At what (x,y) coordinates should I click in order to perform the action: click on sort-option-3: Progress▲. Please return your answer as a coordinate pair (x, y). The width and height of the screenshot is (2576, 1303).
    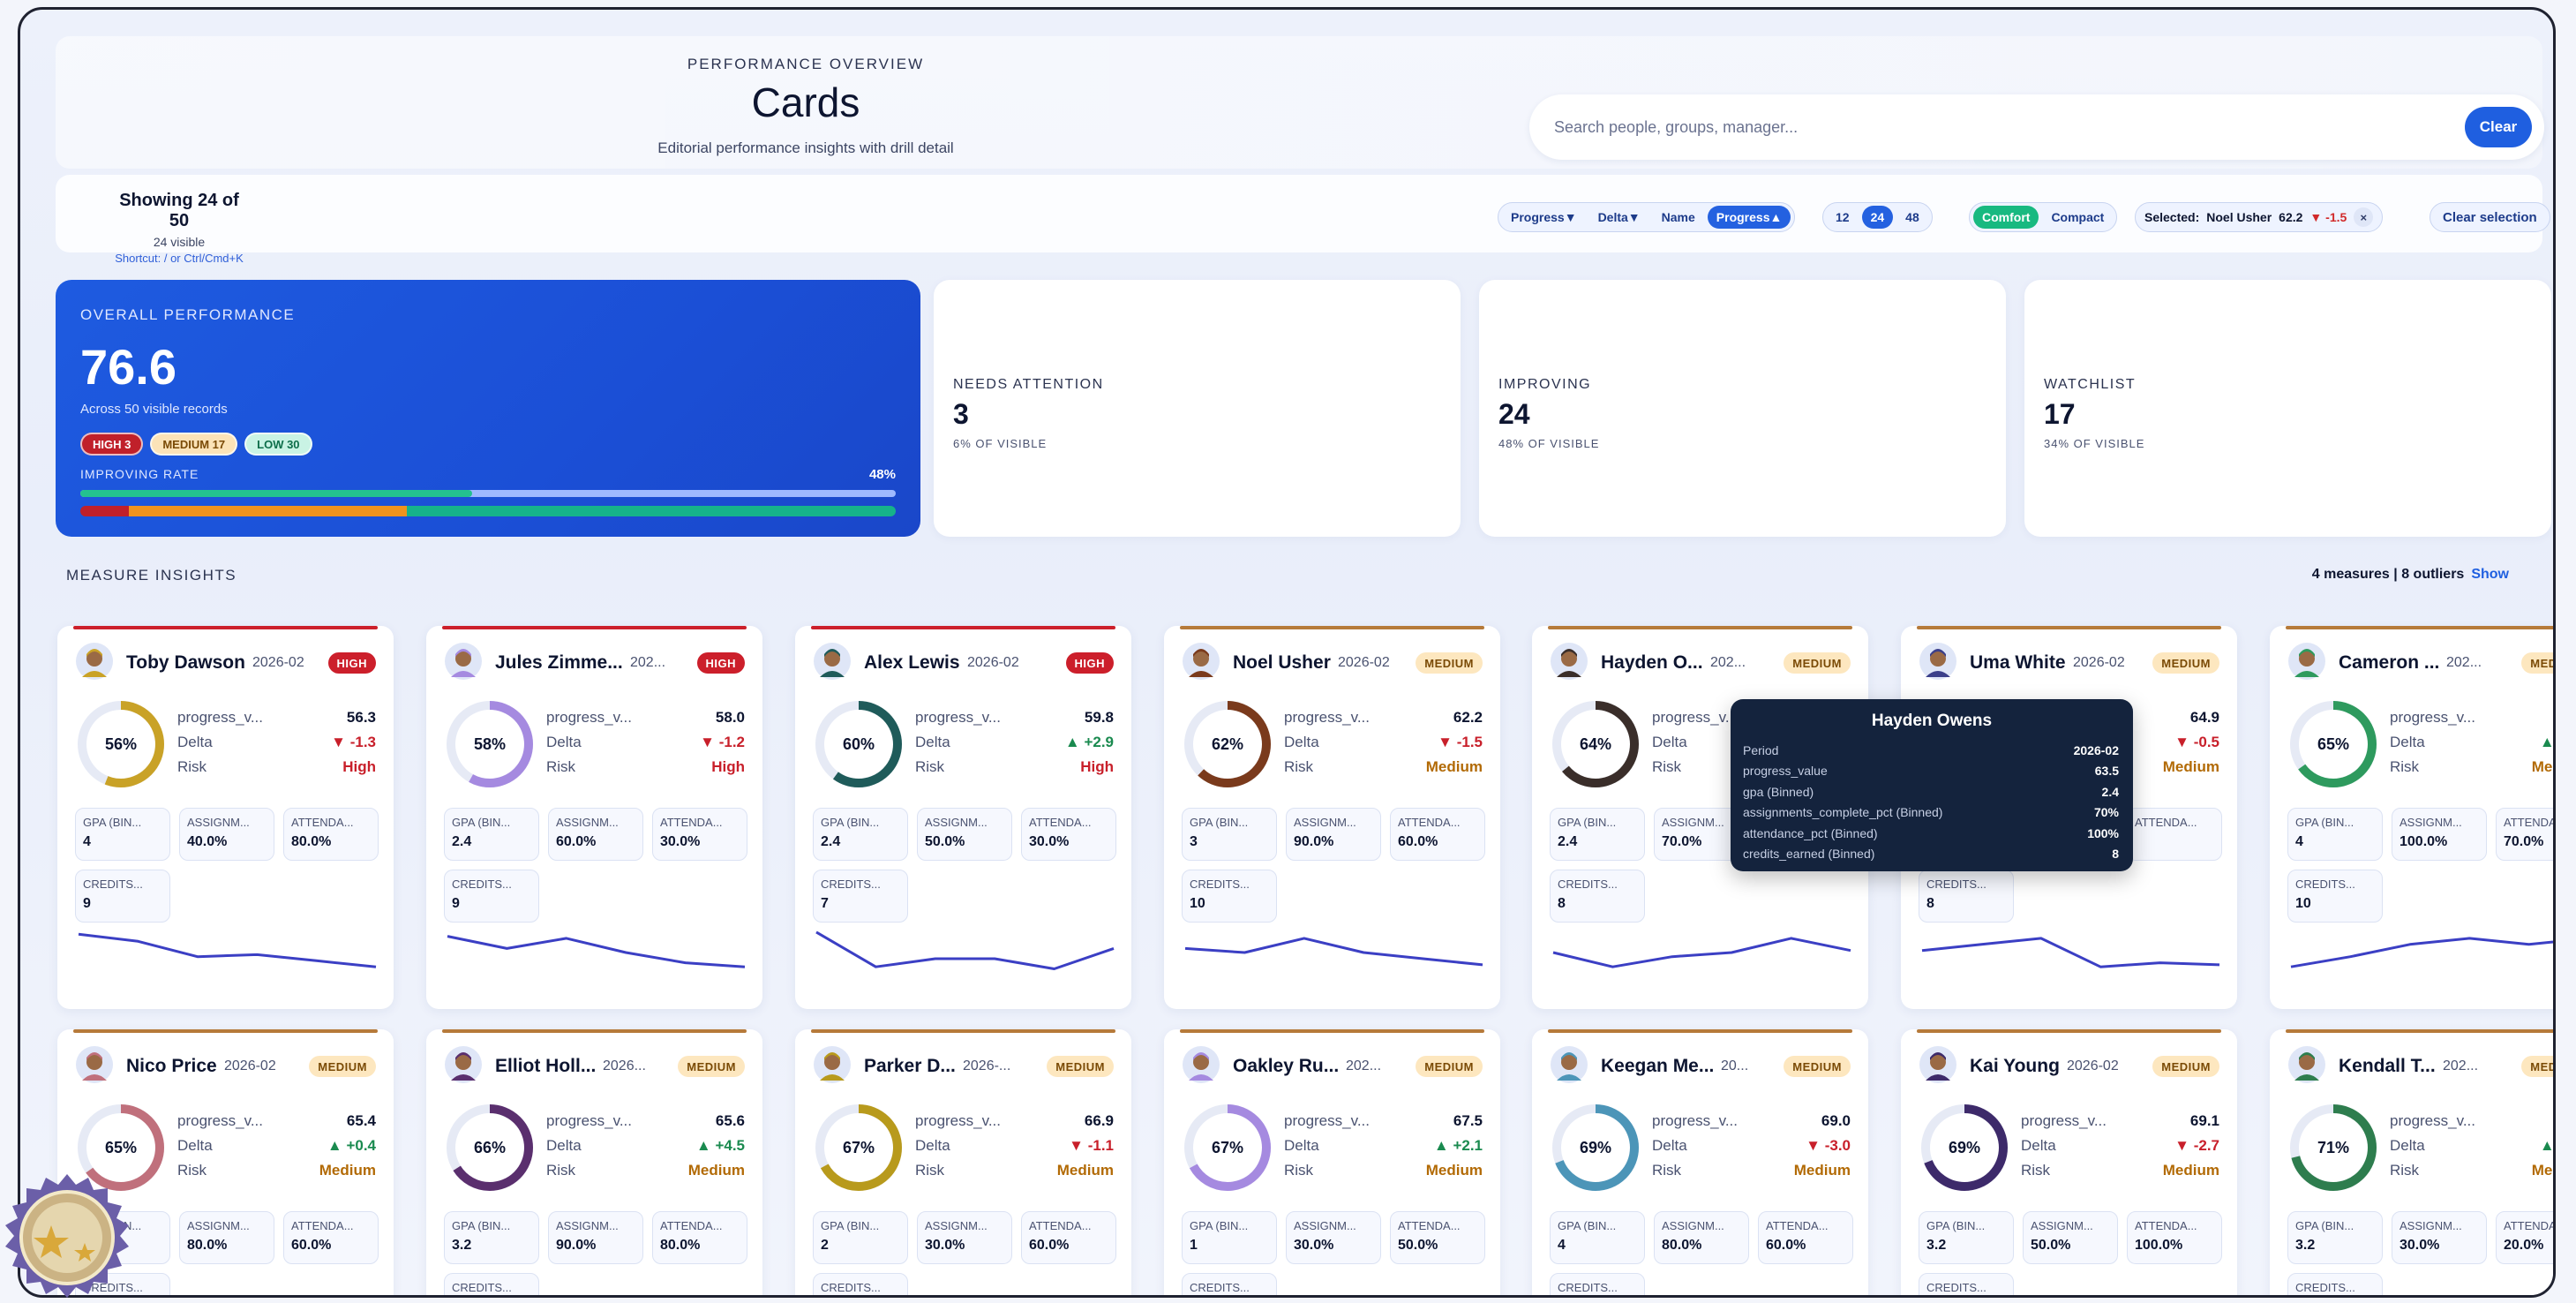
    Looking at the image, I should click on (1749, 217).